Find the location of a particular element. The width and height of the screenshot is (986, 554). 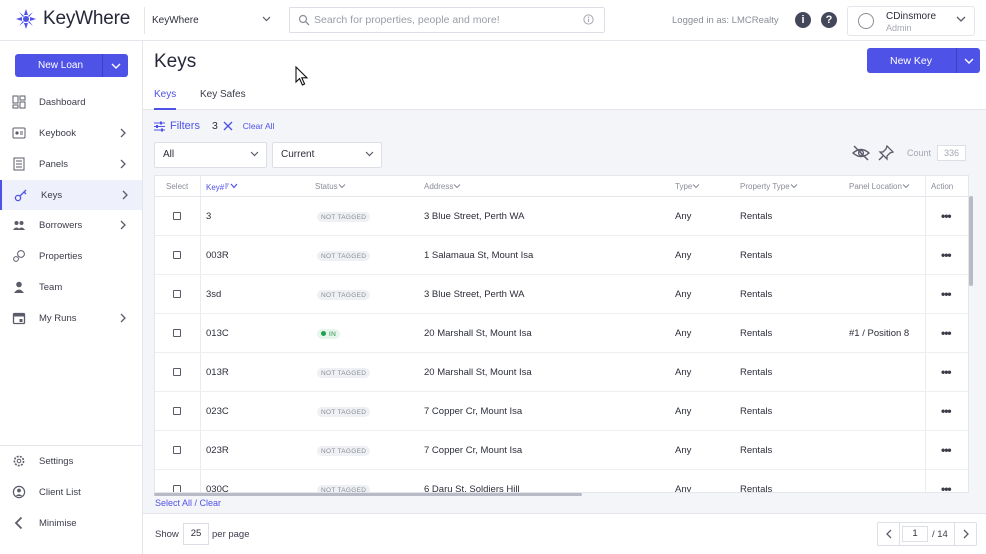

key-number: 3 is located at coordinates (208, 216).